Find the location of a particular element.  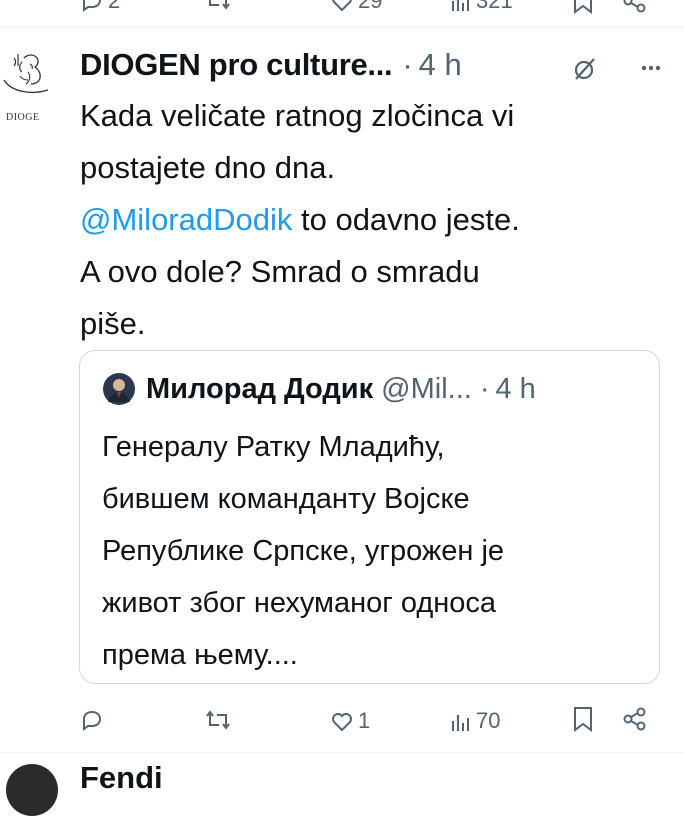

views-button: 70 is located at coordinates (475, 721).